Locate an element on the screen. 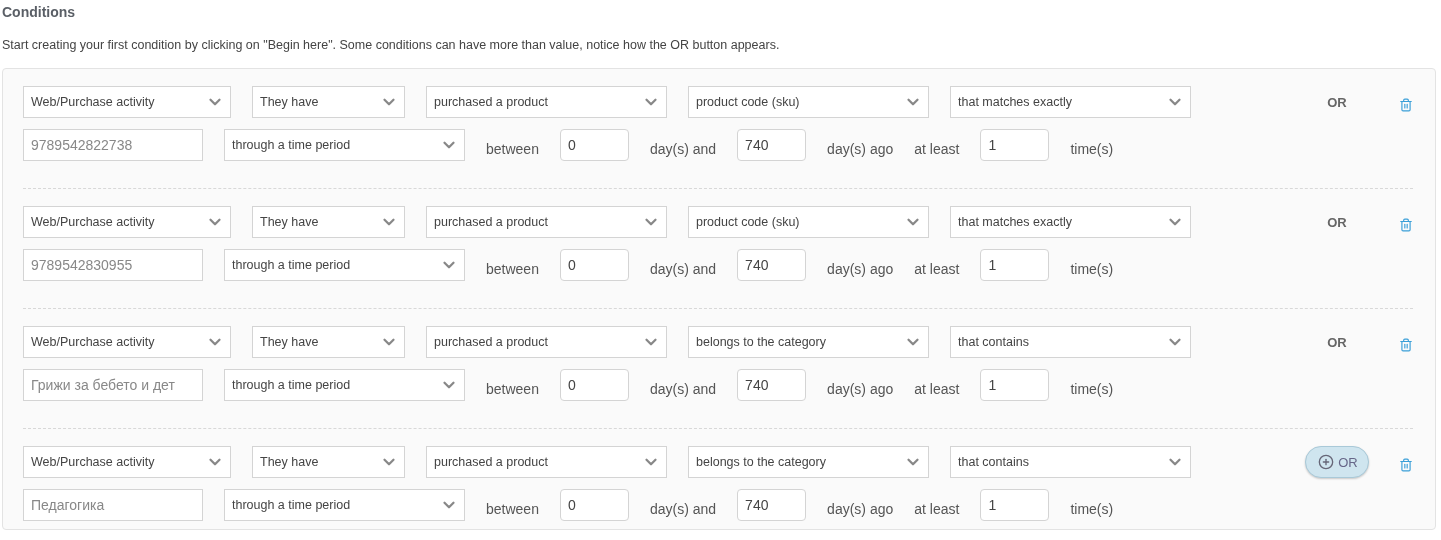  plus-circle-icon is located at coordinates (1326, 462).